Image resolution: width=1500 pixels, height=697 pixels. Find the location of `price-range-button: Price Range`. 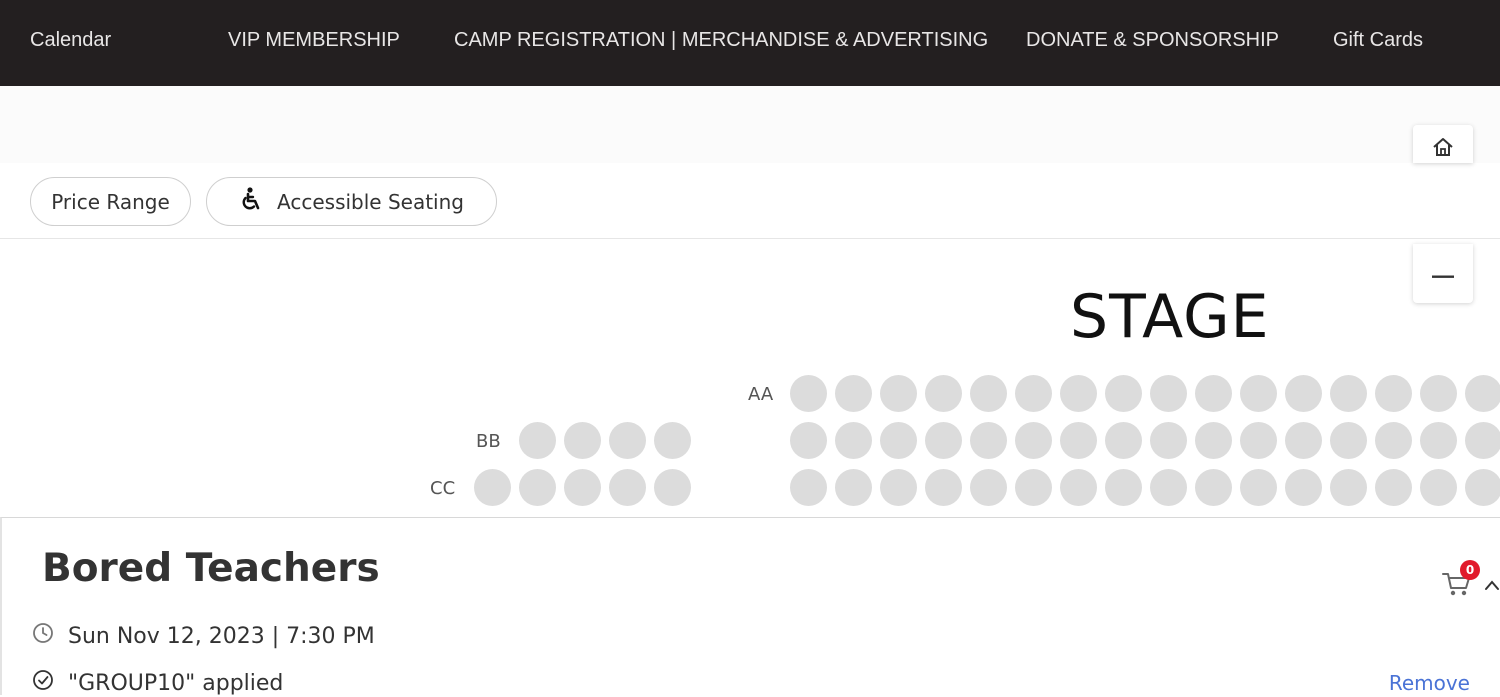

price-range-button: Price Range is located at coordinates (110, 201).